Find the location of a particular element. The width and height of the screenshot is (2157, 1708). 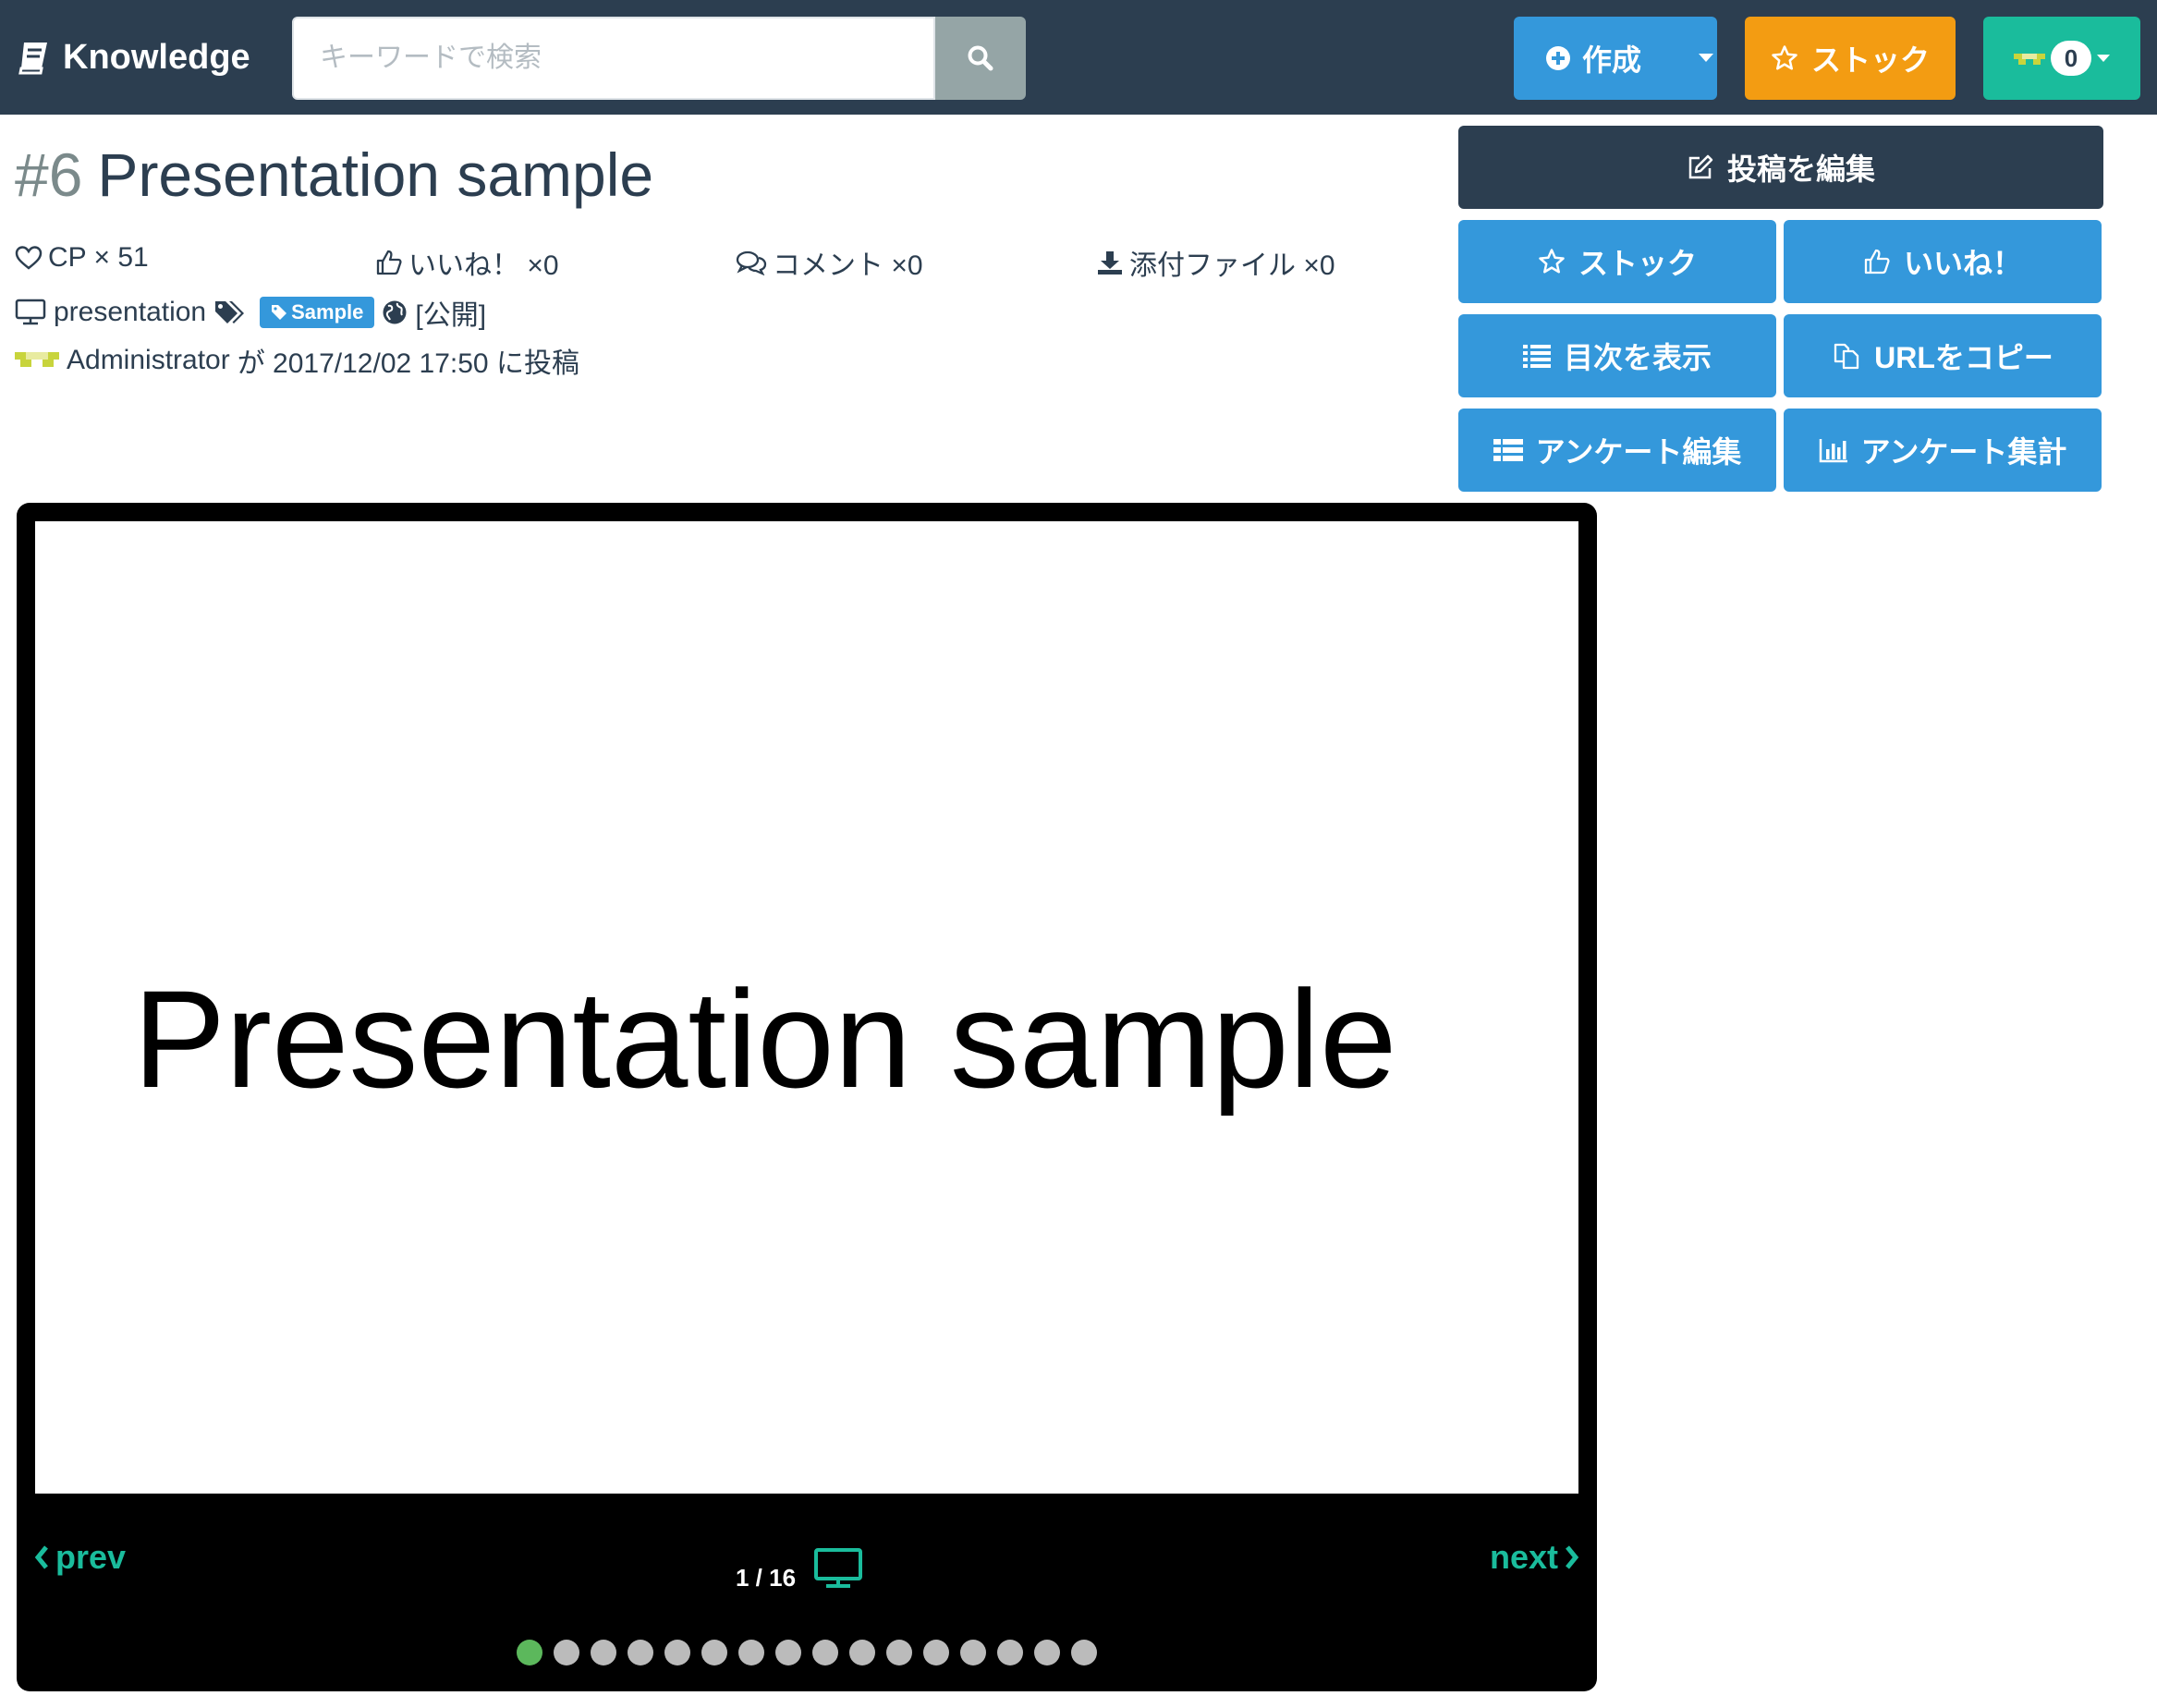

like-count: いいね！ ×0 is located at coordinates (467, 262).